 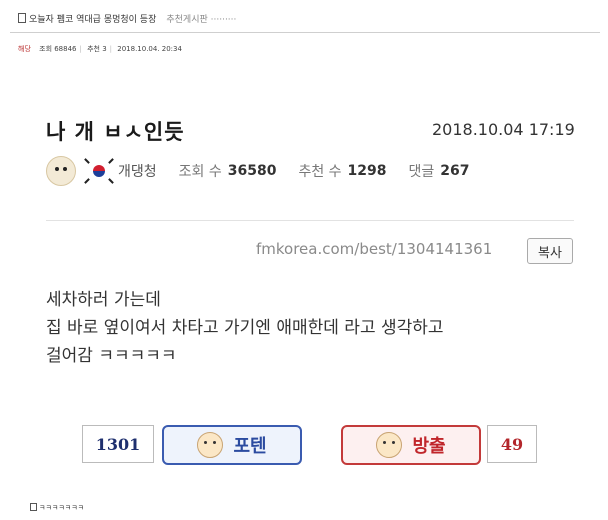 I want to click on upvote-button: 포텐, so click(x=232, y=445).